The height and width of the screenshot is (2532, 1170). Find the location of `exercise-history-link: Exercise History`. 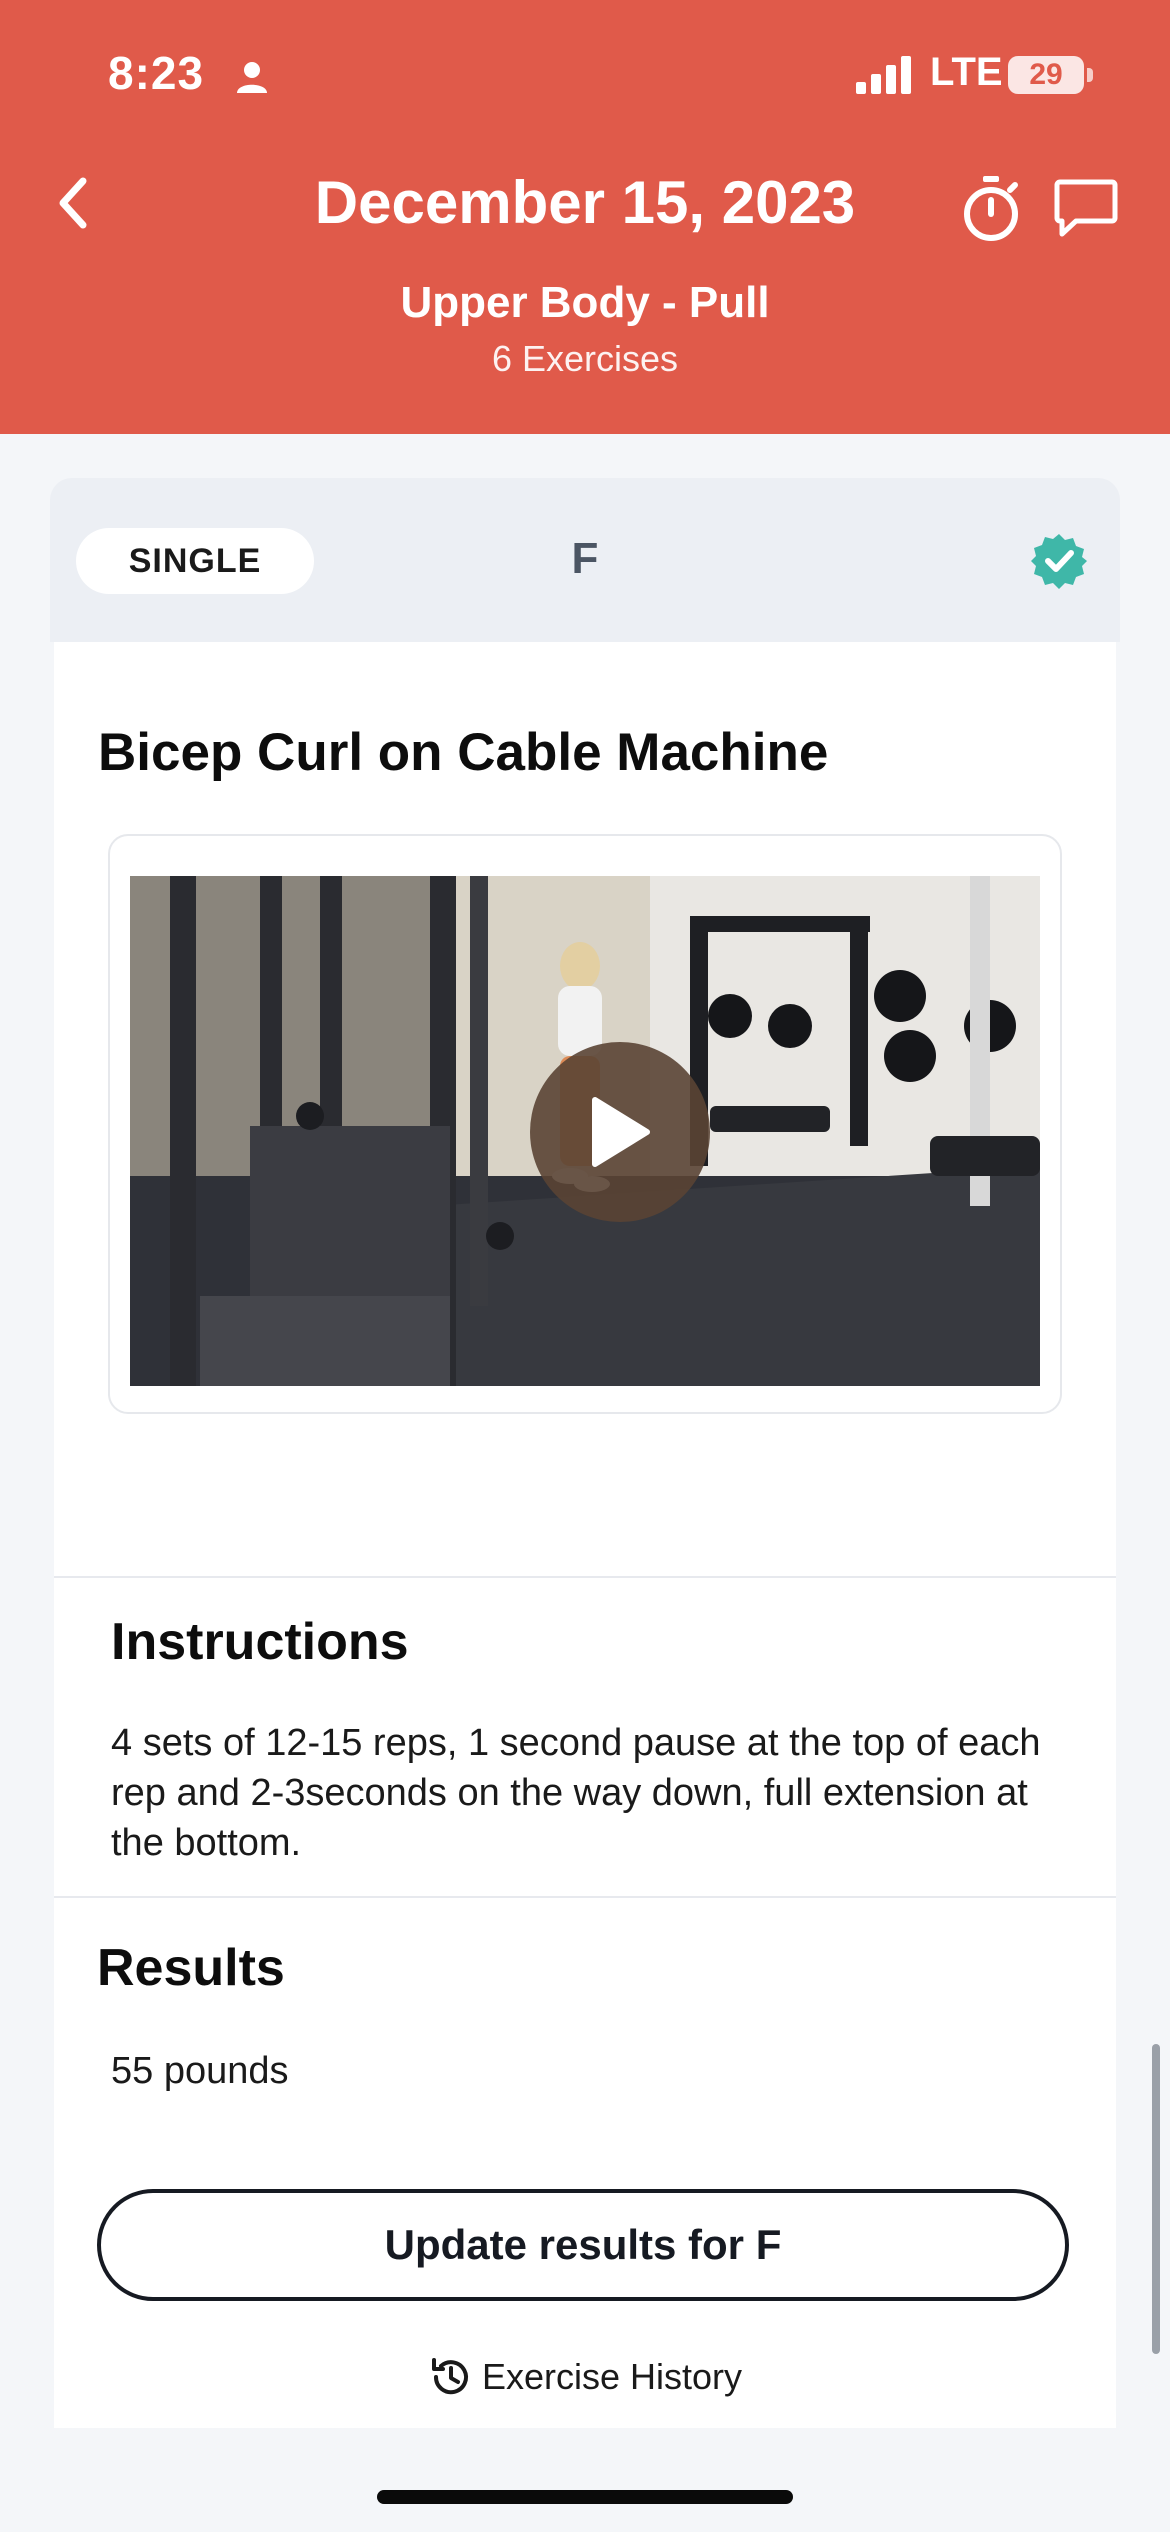

exercise-history-link: Exercise History is located at coordinates (585, 2377).